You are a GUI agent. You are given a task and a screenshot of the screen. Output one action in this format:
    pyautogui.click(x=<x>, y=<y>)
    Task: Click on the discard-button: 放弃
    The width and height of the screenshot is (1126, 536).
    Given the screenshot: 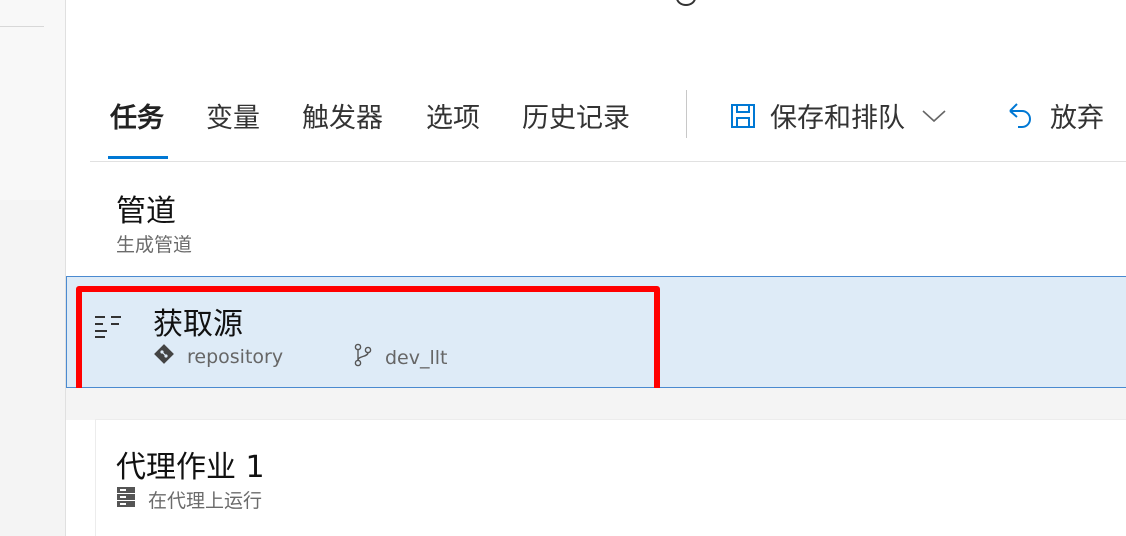 What is the action you would take?
    pyautogui.click(x=1055, y=115)
    